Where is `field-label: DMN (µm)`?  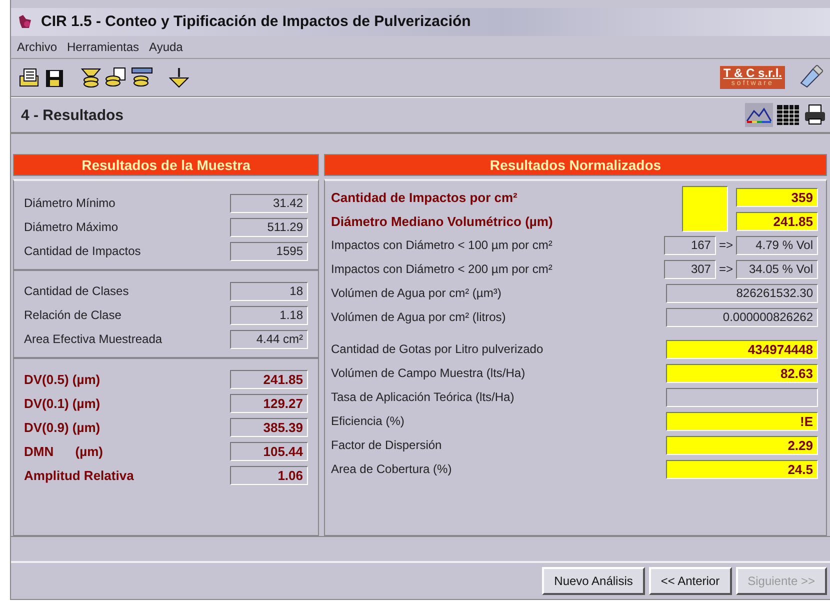
field-label: DMN (µm) is located at coordinates (63, 451).